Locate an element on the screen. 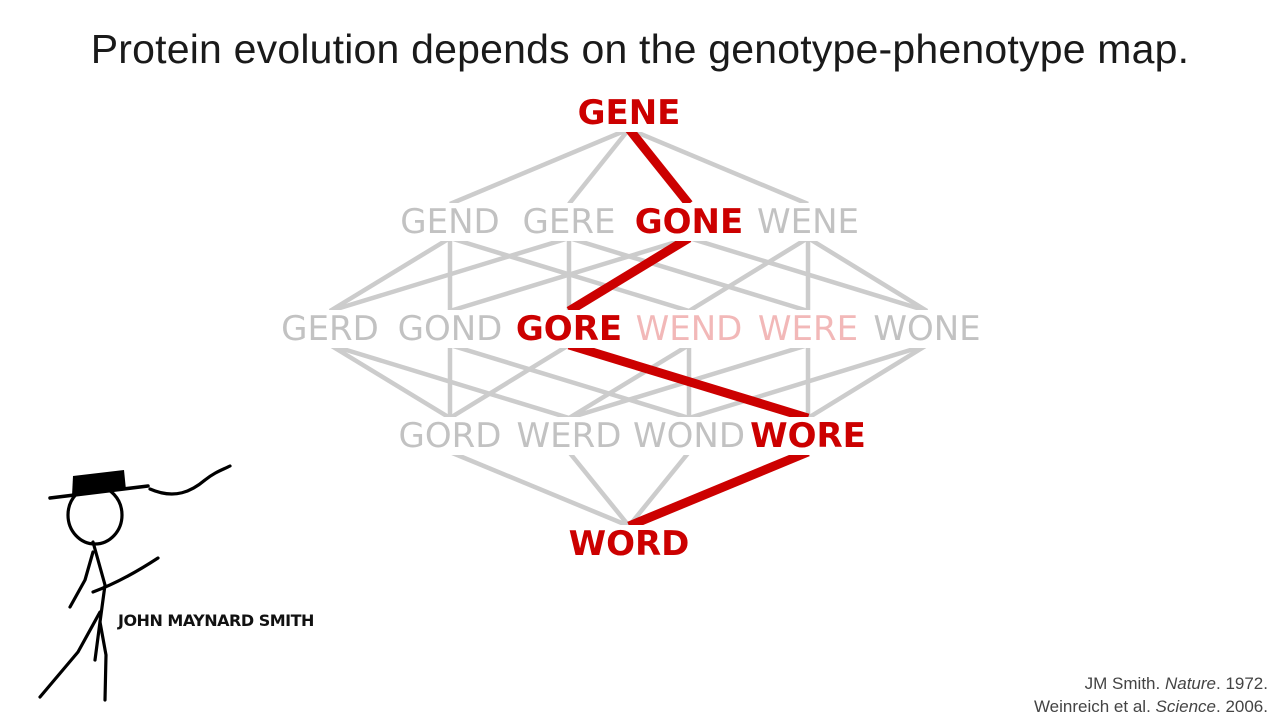 The width and height of the screenshot is (1280, 720). edge-gene-gend is located at coordinates (539, 166).